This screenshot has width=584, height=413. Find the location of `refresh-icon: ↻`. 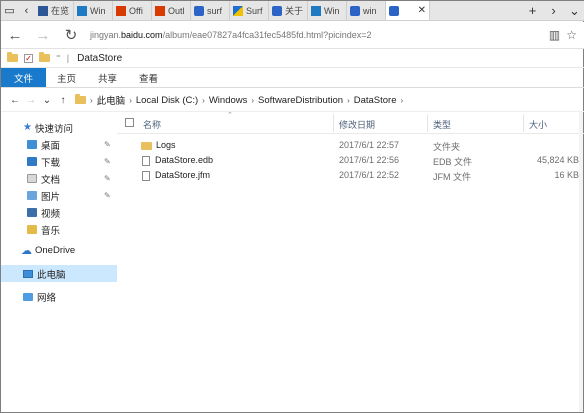

refresh-icon: ↻ is located at coordinates (71, 35).